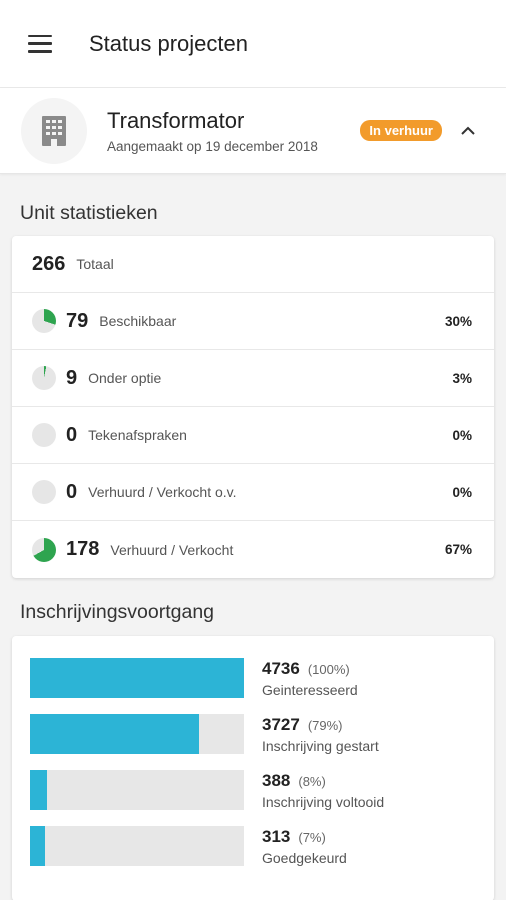 The image size is (506, 900). I want to click on progress-row: 3727 (79%) Inschrijving gestart, so click(253, 742).